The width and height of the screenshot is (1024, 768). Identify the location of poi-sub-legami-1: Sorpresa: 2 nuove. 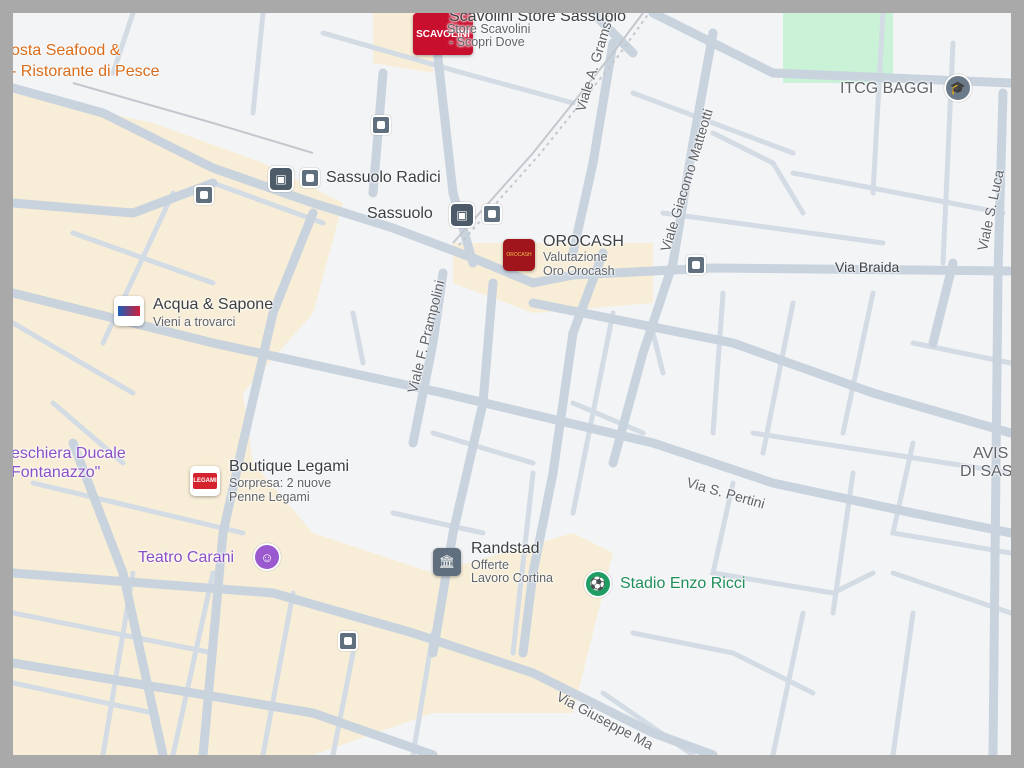
(280, 483).